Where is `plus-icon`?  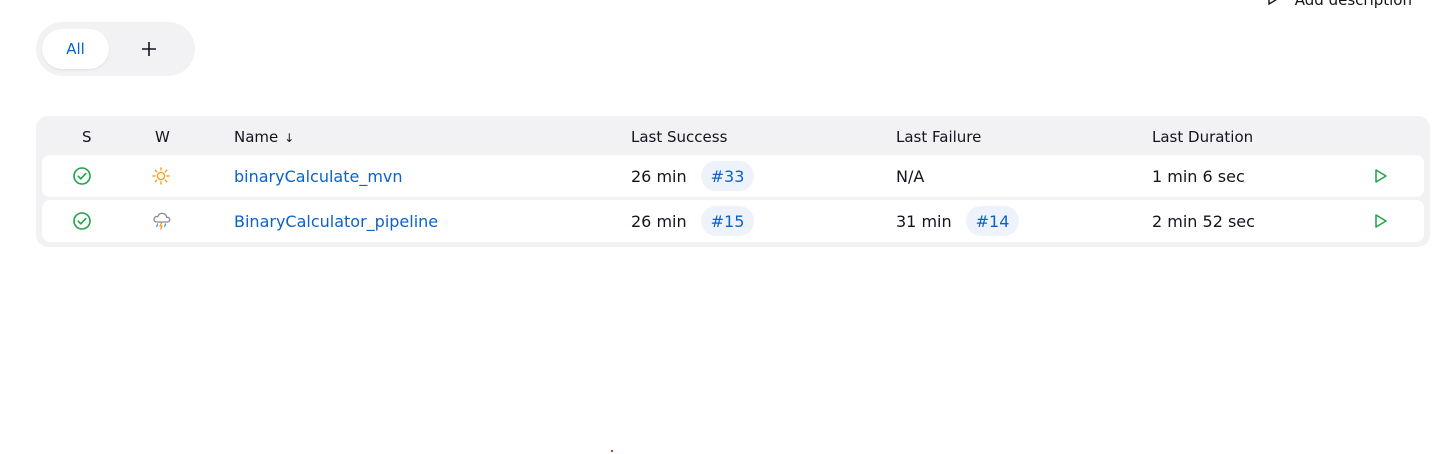 plus-icon is located at coordinates (149, 49).